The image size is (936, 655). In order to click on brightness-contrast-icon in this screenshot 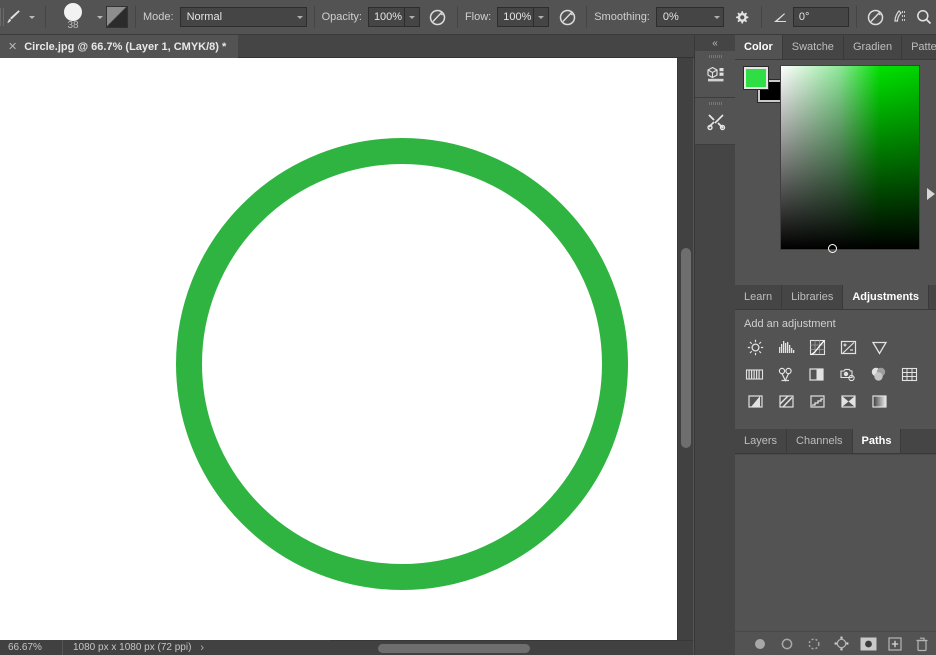, I will do `click(755, 347)`.